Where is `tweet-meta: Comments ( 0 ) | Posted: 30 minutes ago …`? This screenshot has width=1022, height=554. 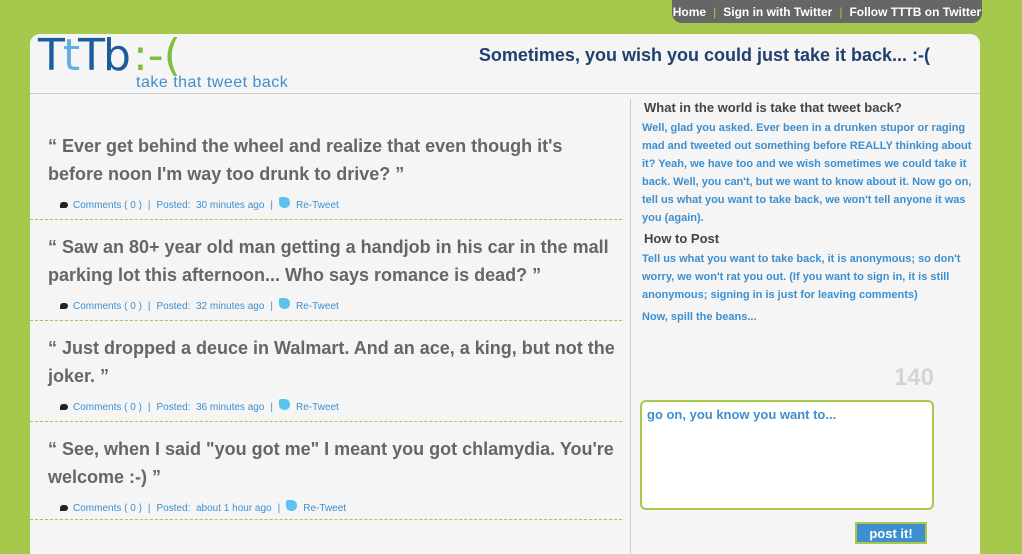
tweet-meta: Comments ( 0 ) | Posted: 30 minutes ago … is located at coordinates (199, 204).